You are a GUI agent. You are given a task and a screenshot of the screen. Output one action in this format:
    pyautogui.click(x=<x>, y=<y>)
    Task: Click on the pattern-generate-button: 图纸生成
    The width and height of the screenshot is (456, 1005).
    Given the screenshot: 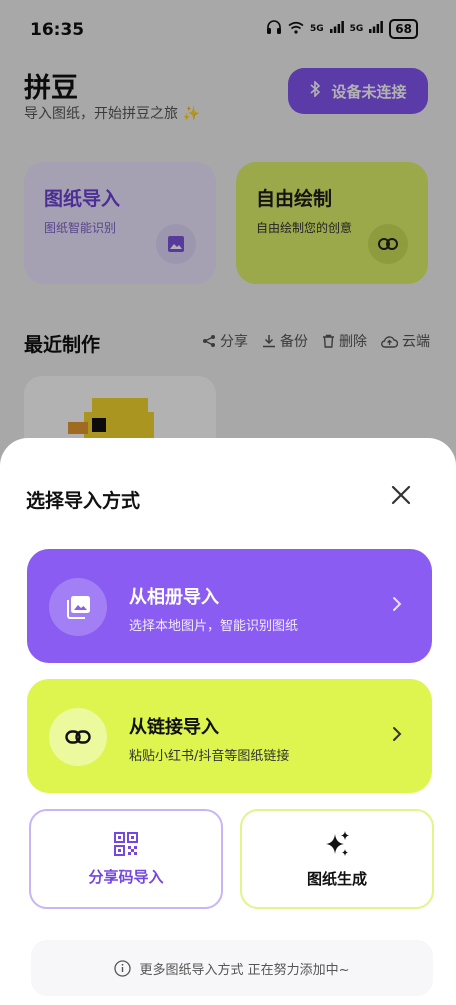 What is the action you would take?
    pyautogui.click(x=337, y=859)
    